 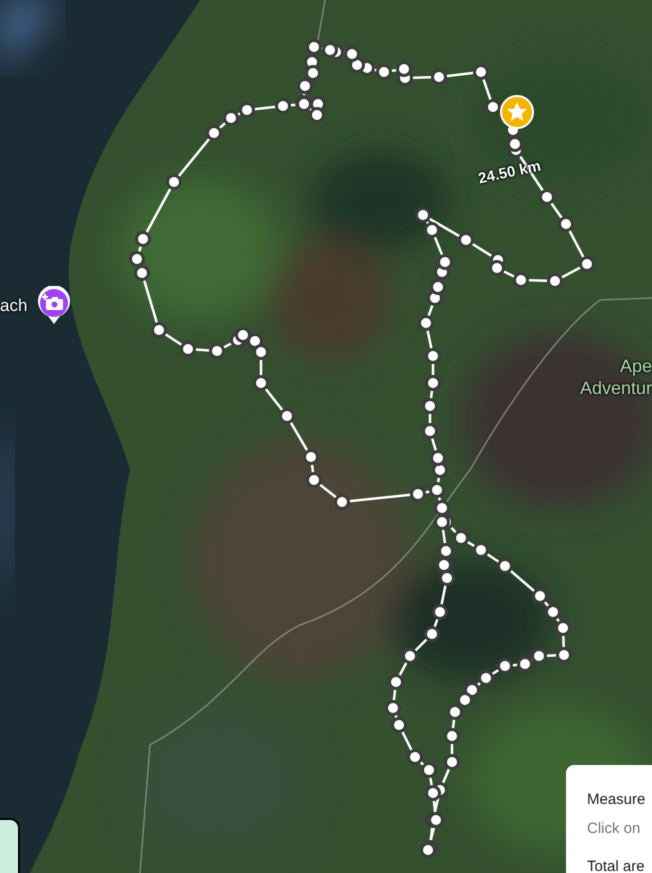 I want to click on area-label: Adventur, so click(x=616, y=388).